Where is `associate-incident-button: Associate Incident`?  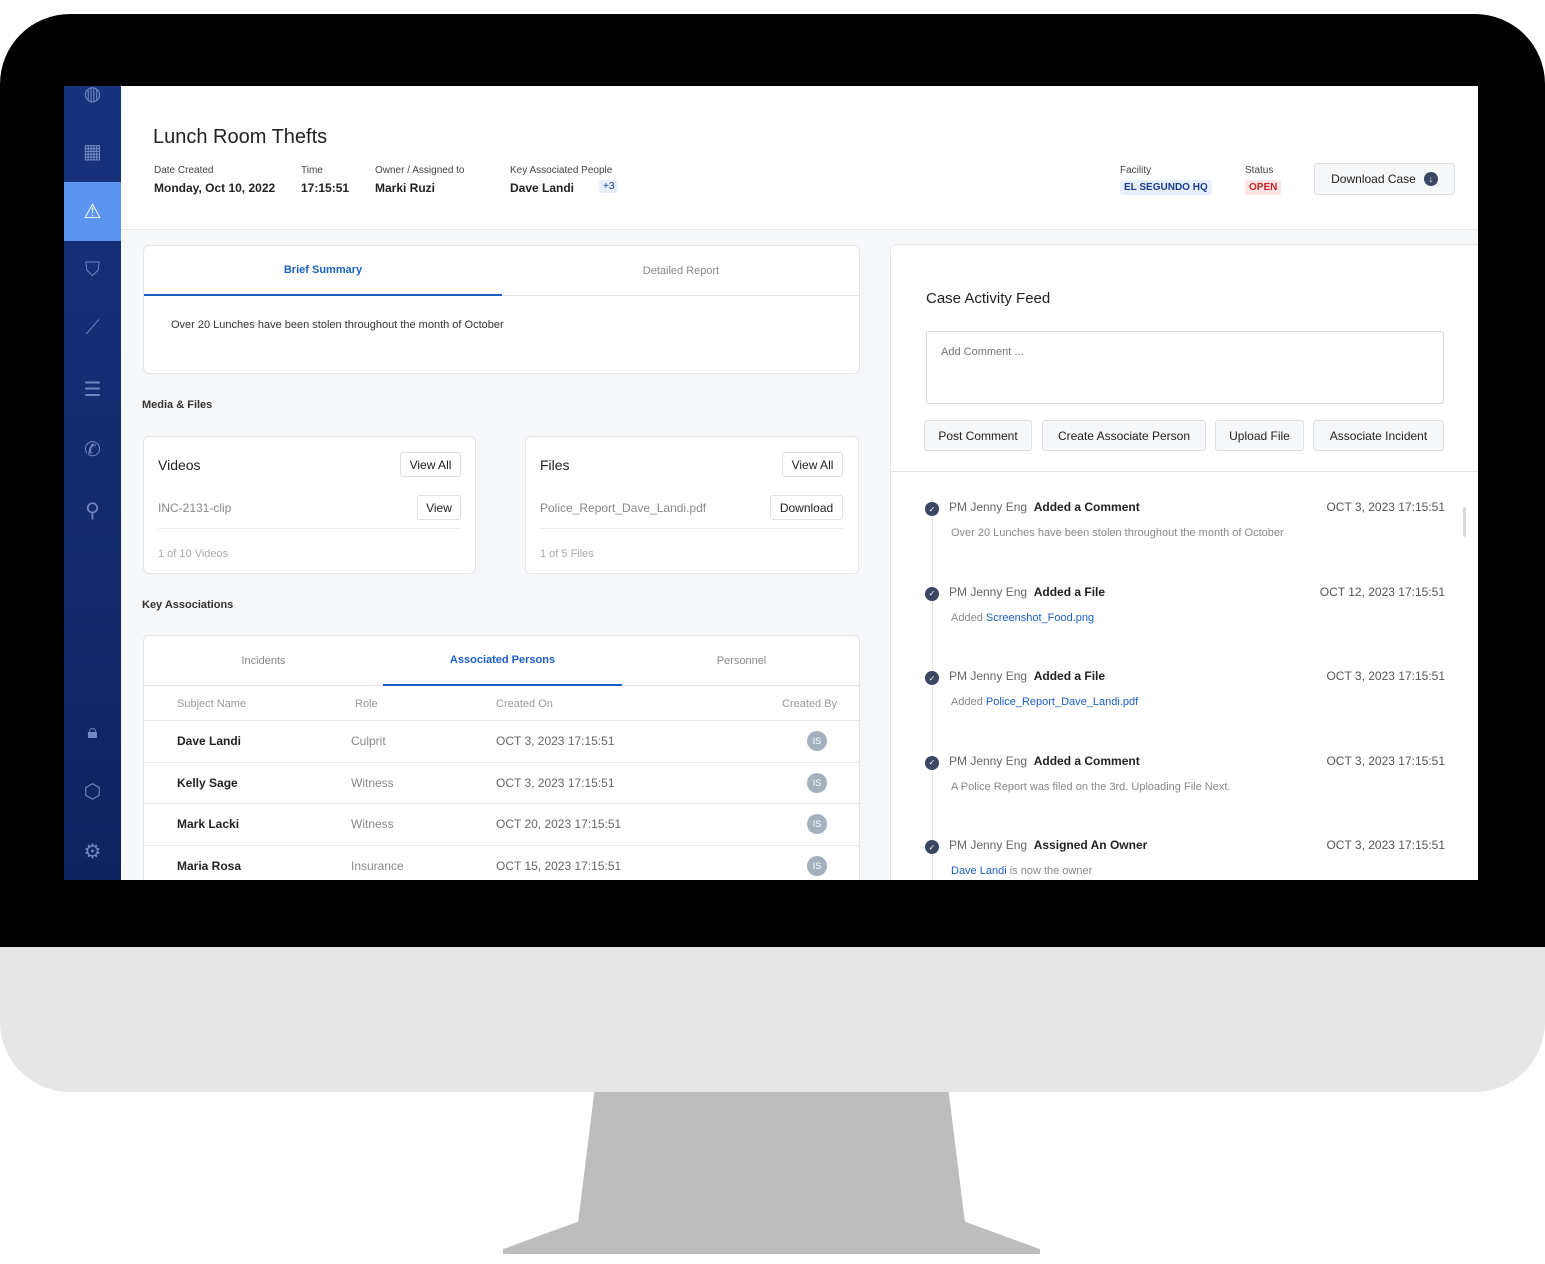
associate-incident-button: Associate Incident is located at coordinates (1378, 435).